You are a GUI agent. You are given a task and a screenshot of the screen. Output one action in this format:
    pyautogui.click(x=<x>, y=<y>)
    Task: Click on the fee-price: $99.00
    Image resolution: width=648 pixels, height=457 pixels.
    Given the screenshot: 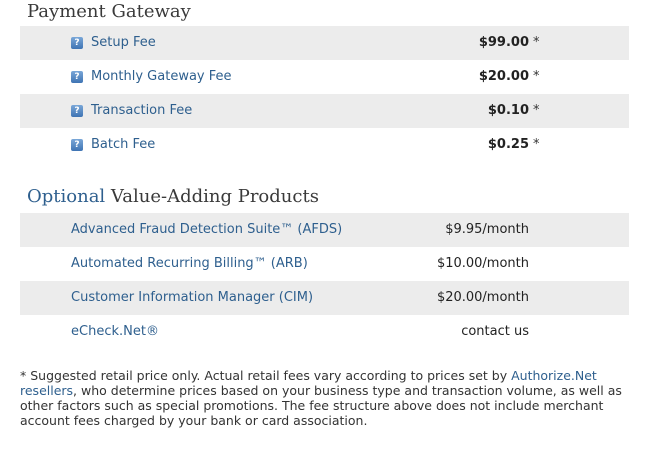 What is the action you would take?
    pyautogui.click(x=503, y=42)
    